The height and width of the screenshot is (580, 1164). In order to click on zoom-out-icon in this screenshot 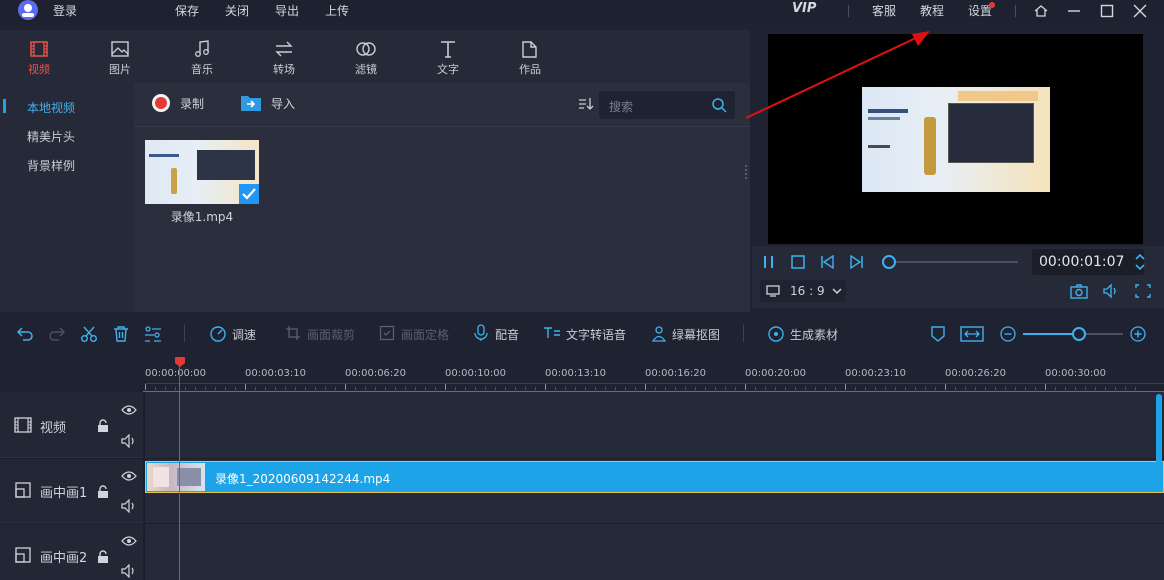, I will do `click(1008, 334)`.